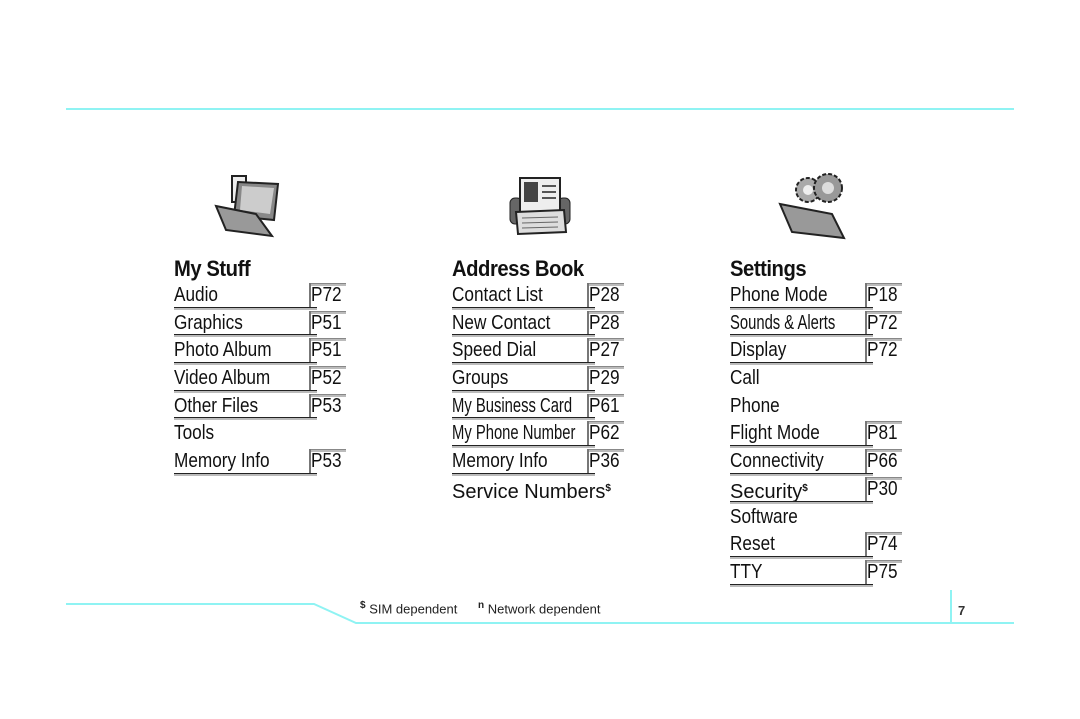 The height and width of the screenshot is (719, 1080). I want to click on network-note-text: Network dependent, so click(544, 609).